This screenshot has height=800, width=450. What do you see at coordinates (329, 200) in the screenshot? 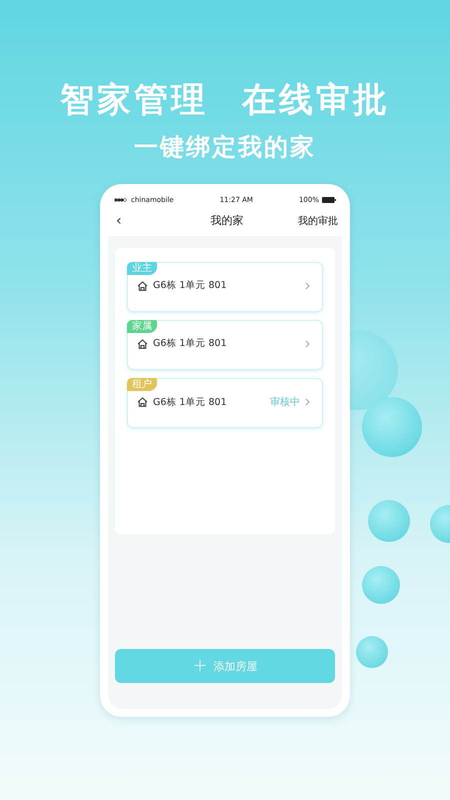
I see `battery-icon` at bounding box center [329, 200].